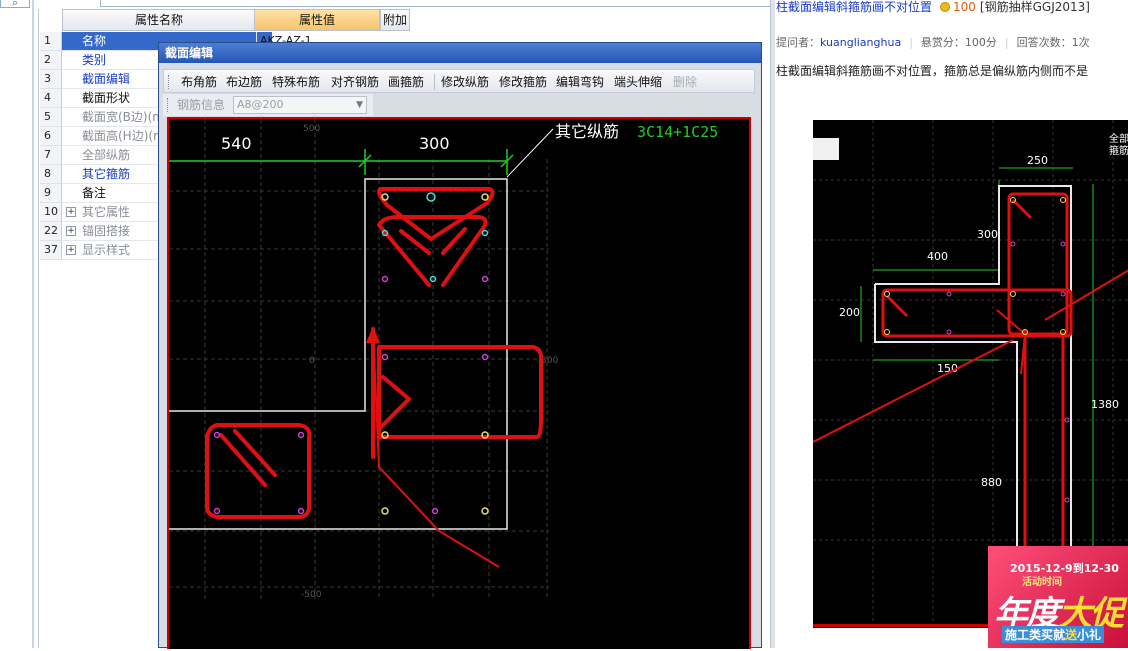 The width and height of the screenshot is (1128, 651). Describe the element at coordinates (159, 20) in the screenshot. I see `header-name: 属性名称` at that location.